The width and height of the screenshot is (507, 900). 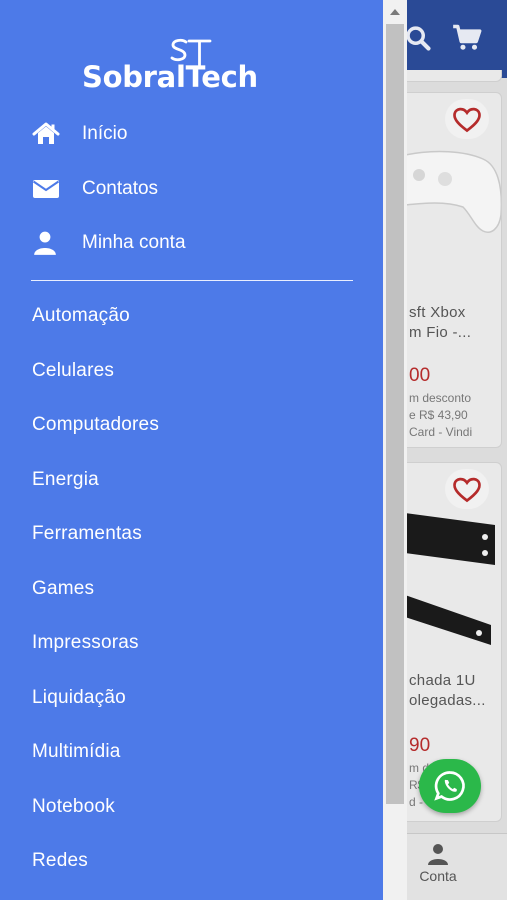 I want to click on product-note: Card - Vindi, so click(x=441, y=432).